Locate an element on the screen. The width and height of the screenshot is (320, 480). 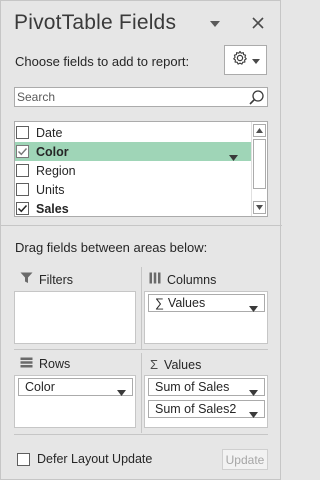
filters-header: Filters is located at coordinates (46, 279).